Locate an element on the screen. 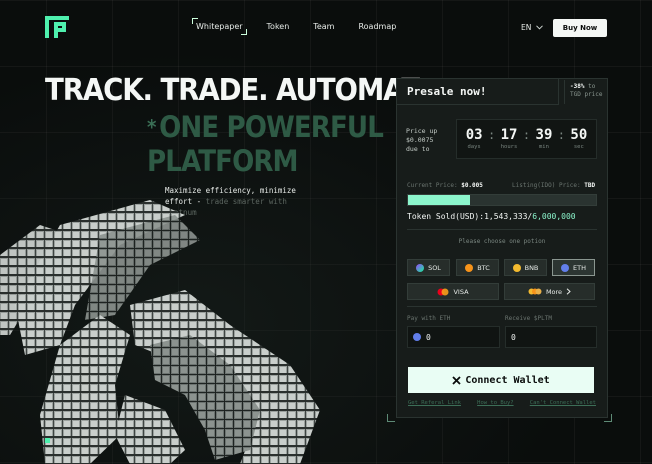 Image resolution: width=652 pixels, height=464 pixels. nav-roadmap: Roadmap is located at coordinates (377, 26).